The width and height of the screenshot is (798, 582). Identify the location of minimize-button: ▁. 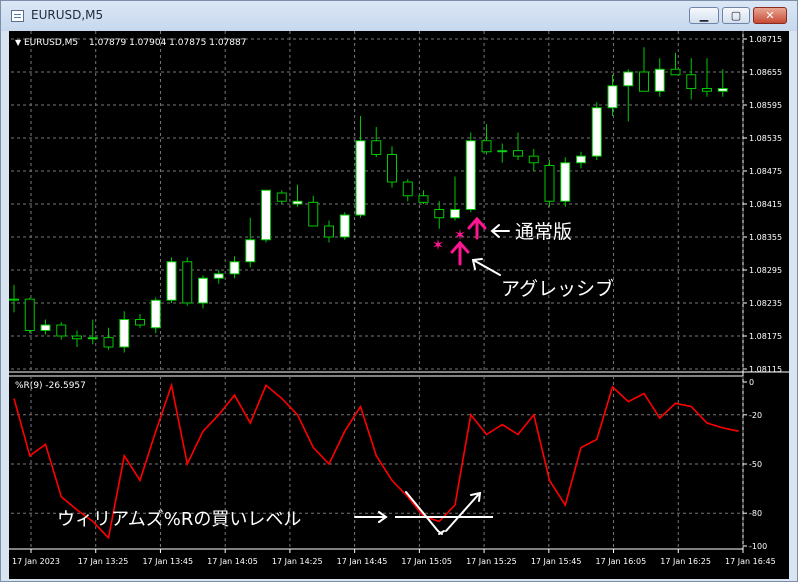
(704, 15).